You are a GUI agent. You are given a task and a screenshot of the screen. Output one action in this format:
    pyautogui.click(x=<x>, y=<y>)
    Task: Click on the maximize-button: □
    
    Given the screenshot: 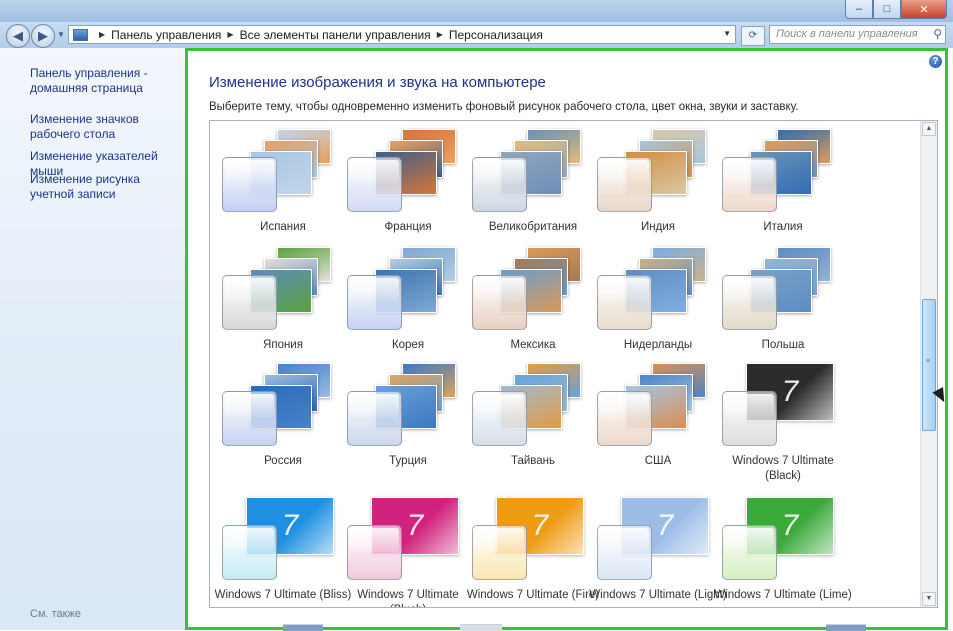 What is the action you would take?
    pyautogui.click(x=887, y=9)
    